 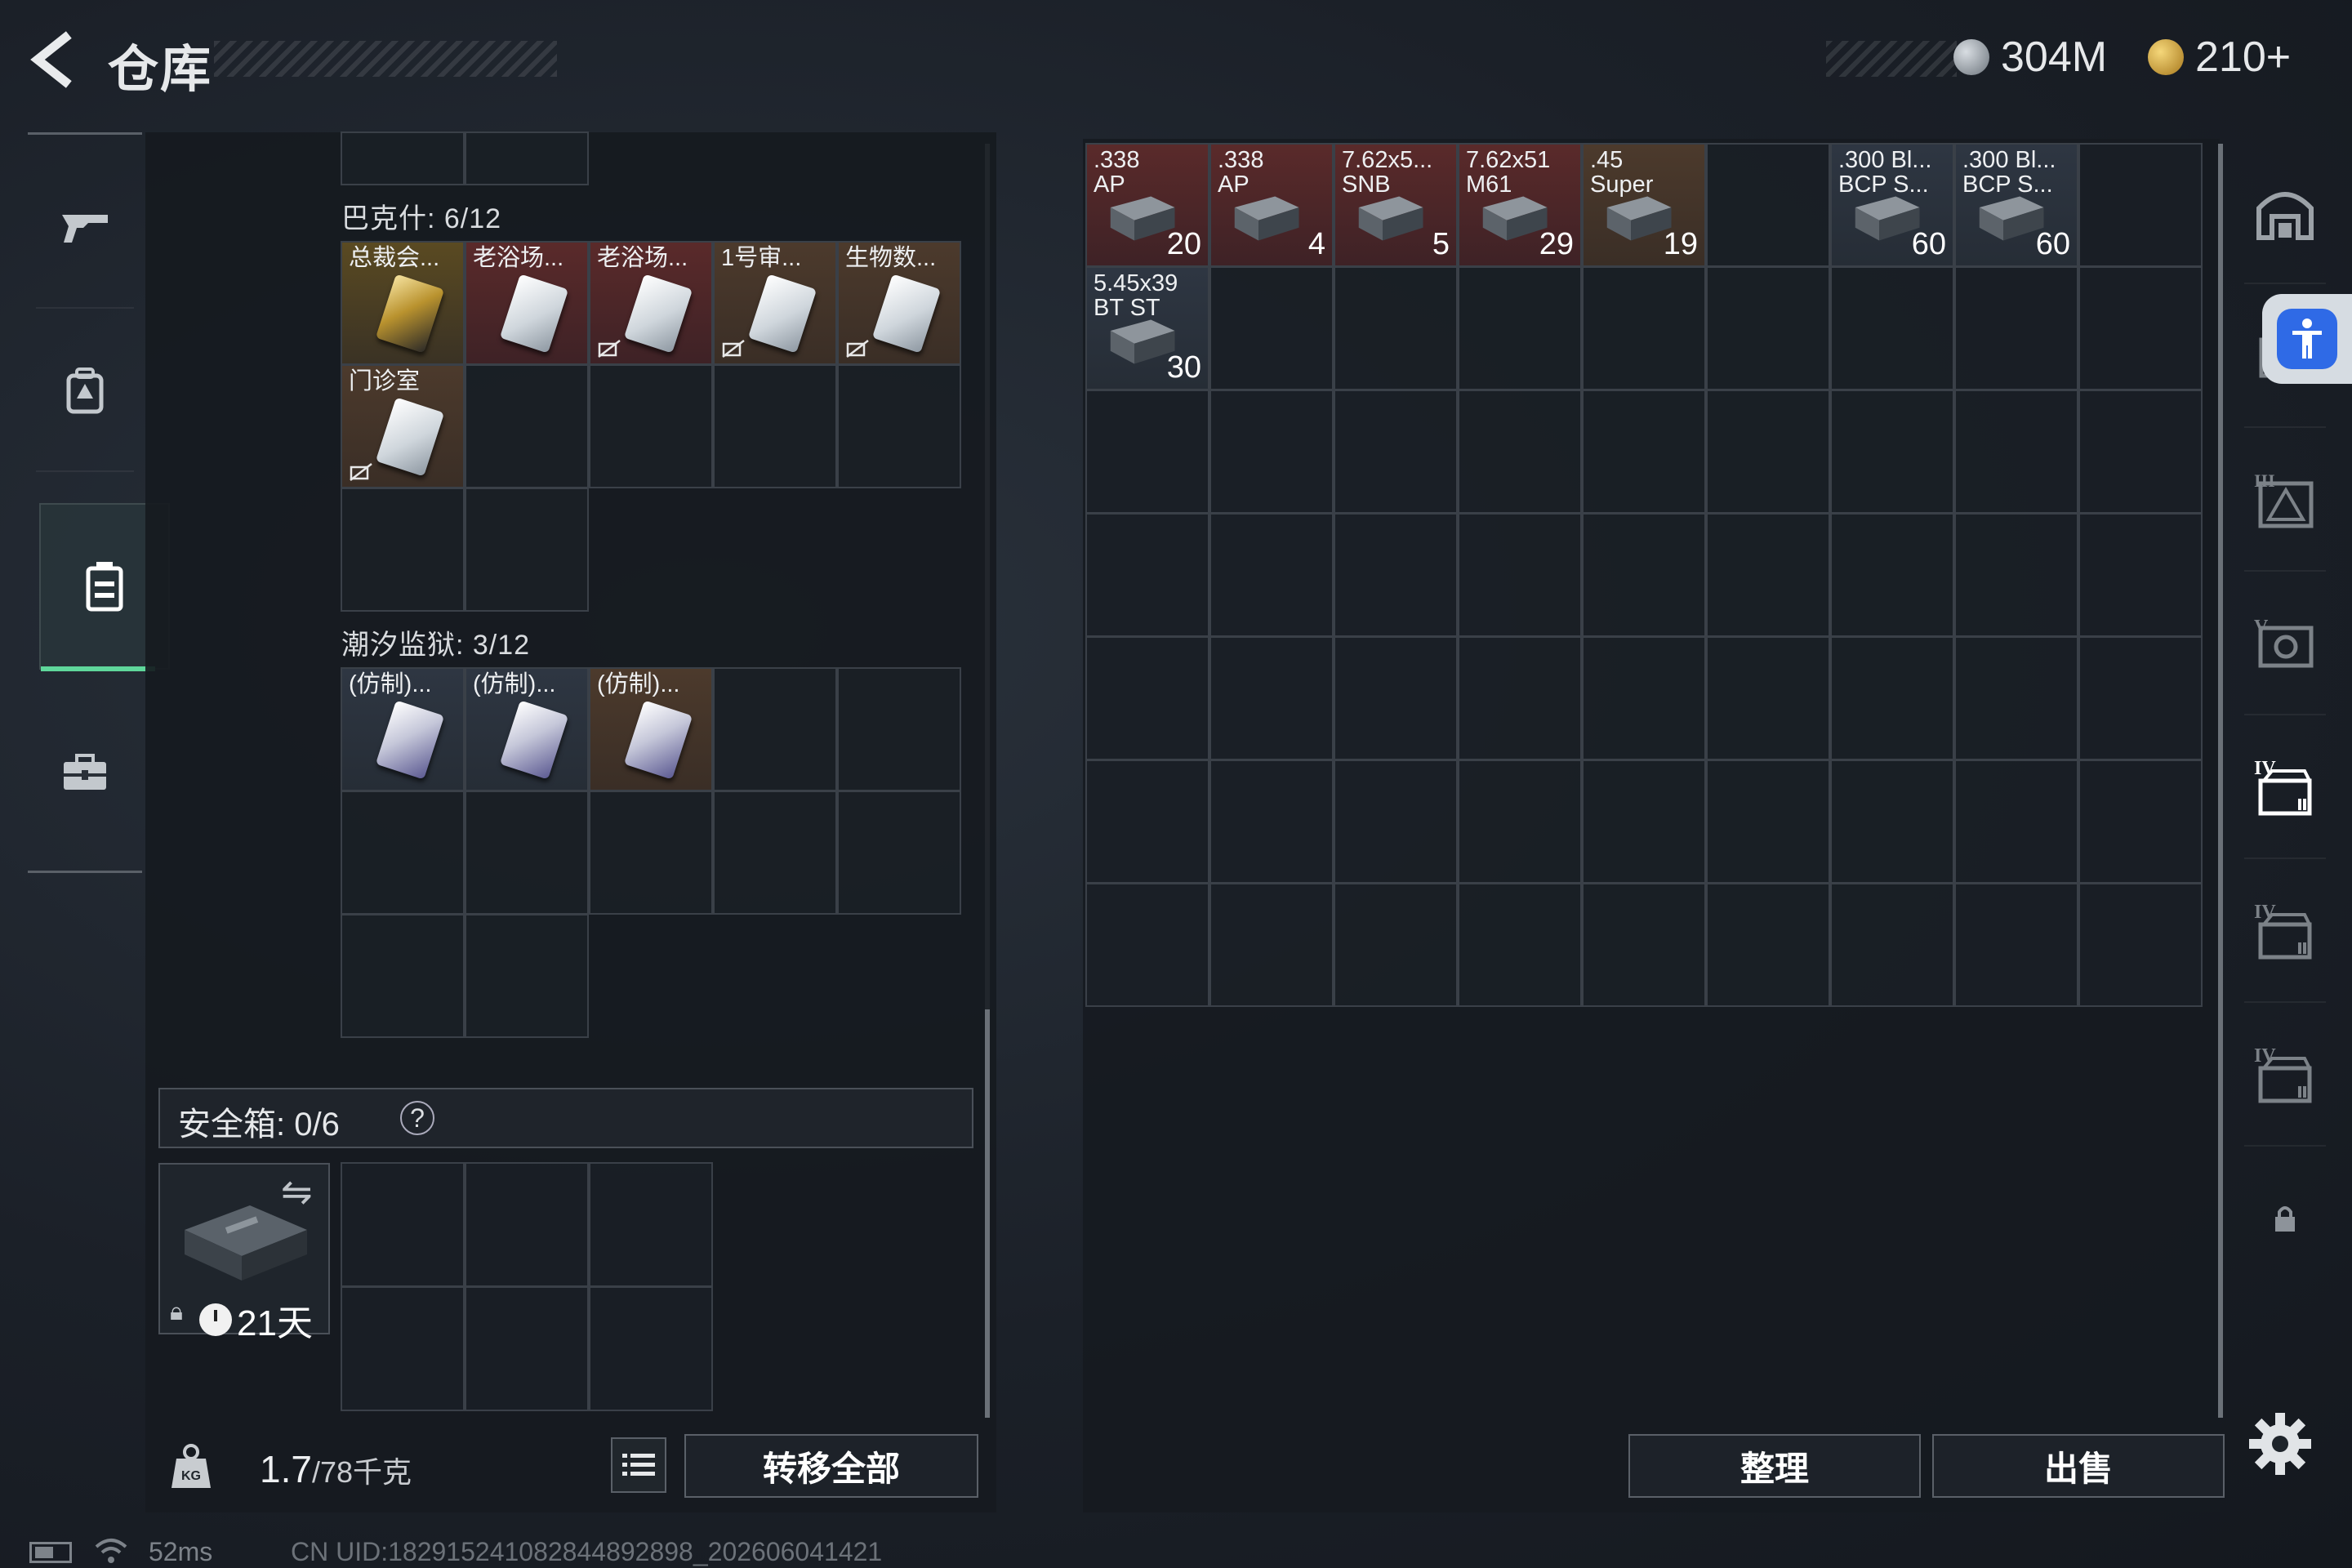 I want to click on ammo-item: .45 Super 19, so click(x=1644, y=205).